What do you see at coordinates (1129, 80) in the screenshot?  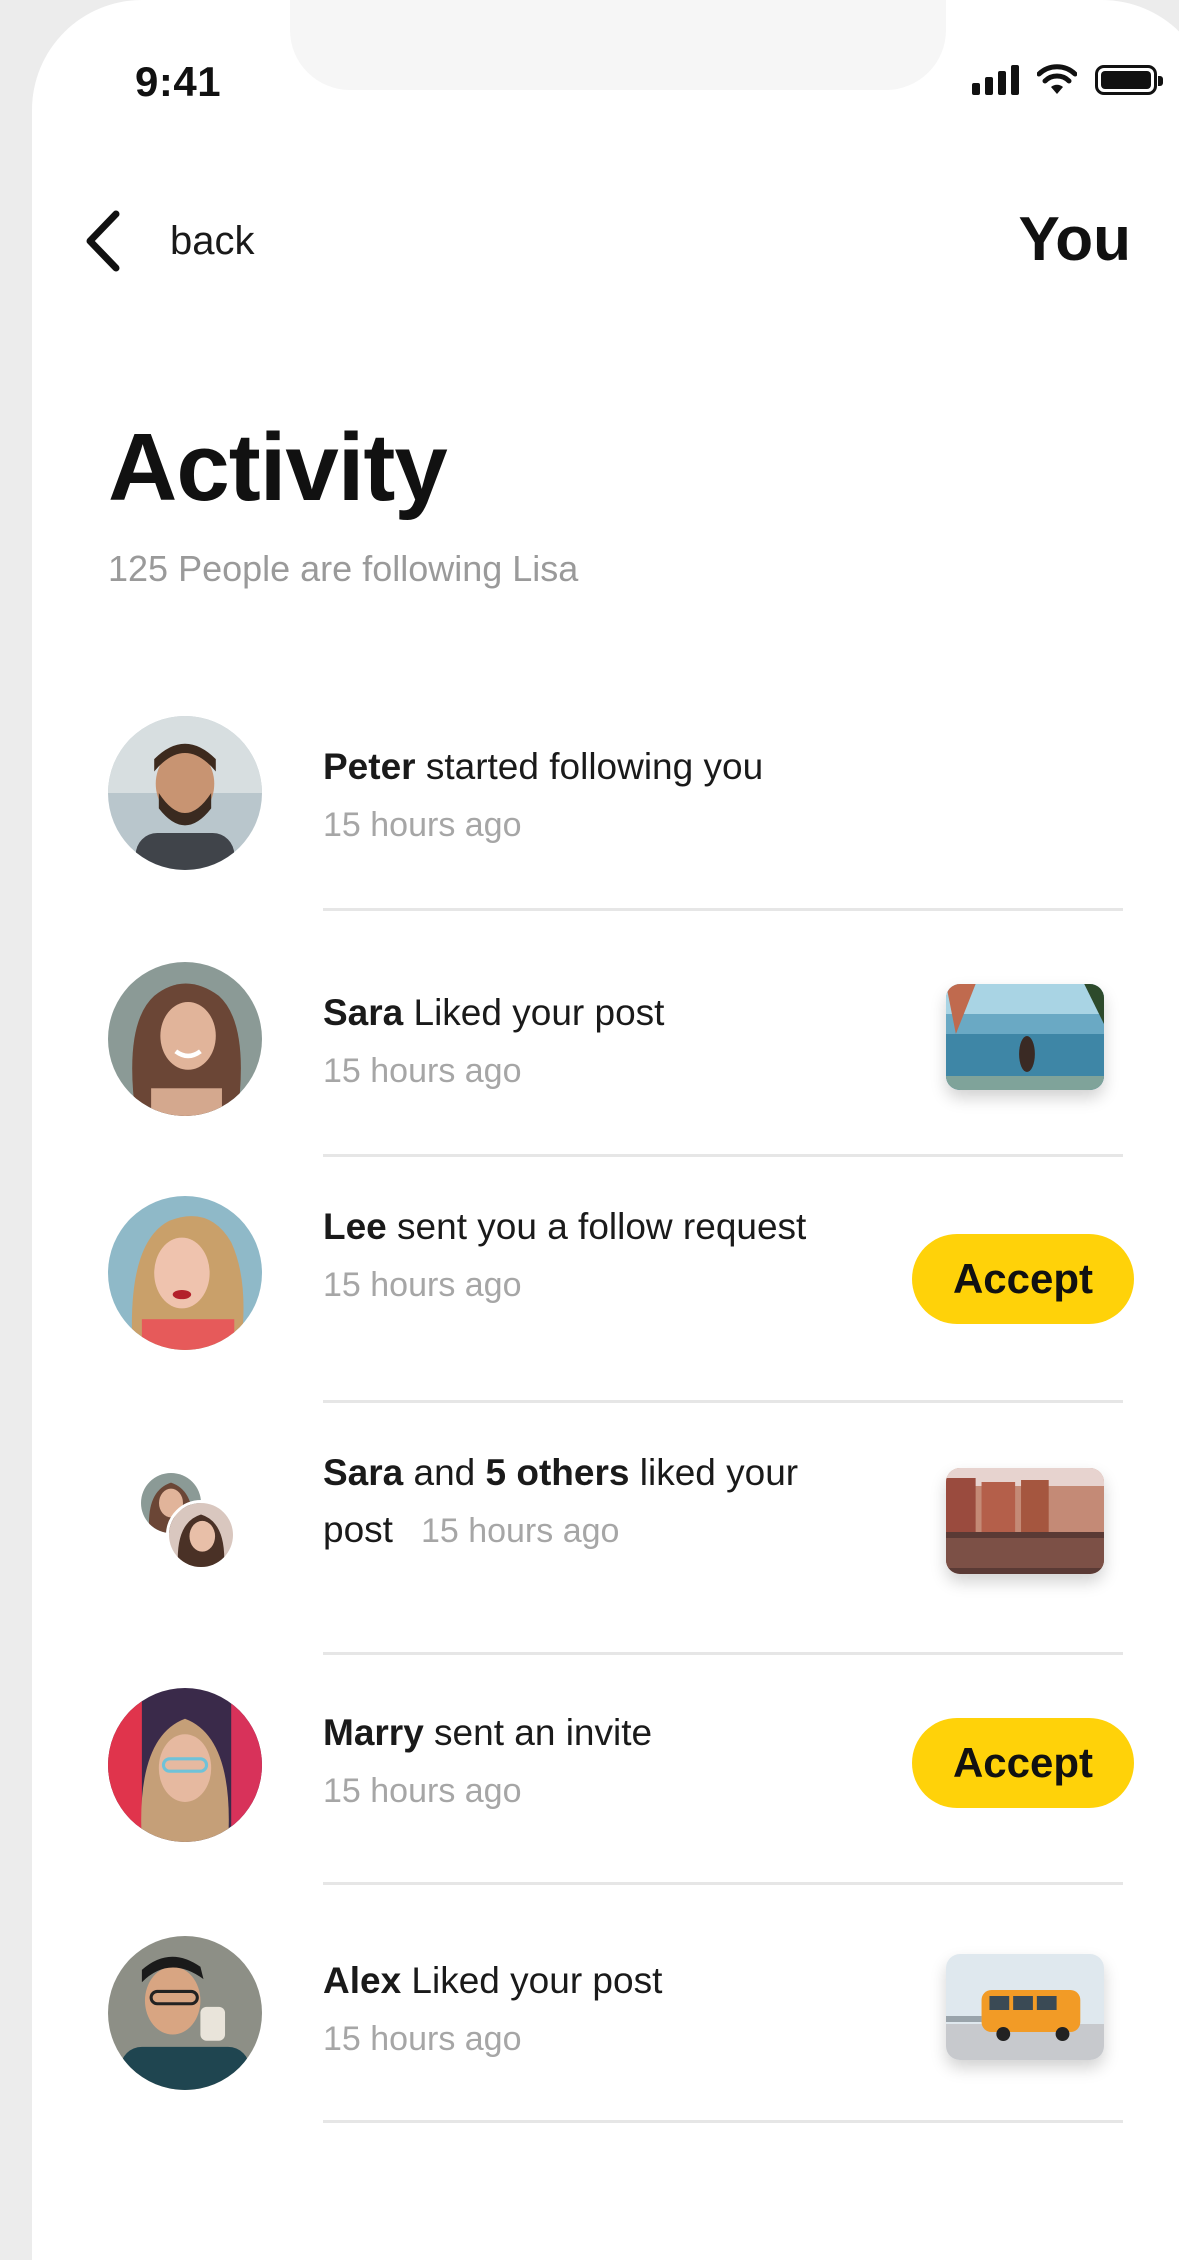 I see `battery-icon` at bounding box center [1129, 80].